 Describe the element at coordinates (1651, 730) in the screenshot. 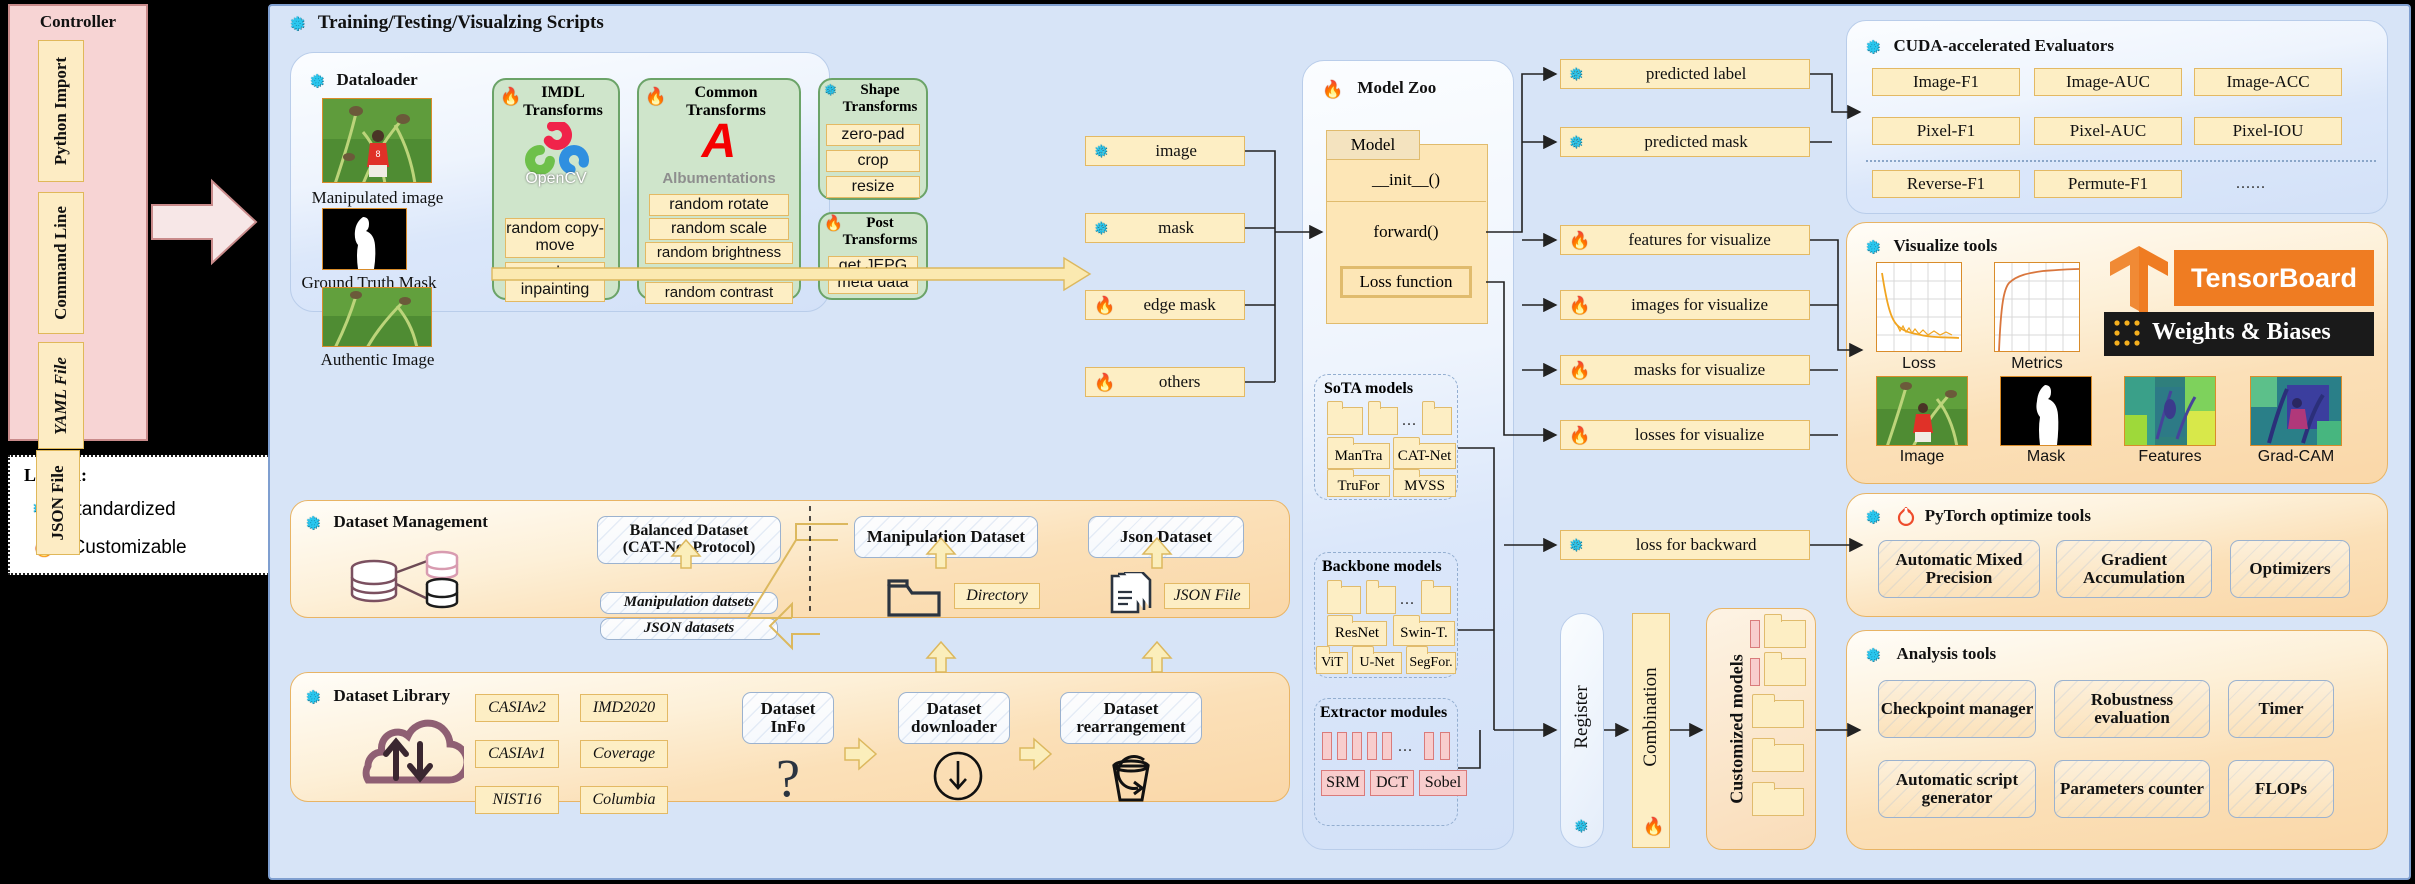

I see `combination-pill: Combination 🔥` at that location.